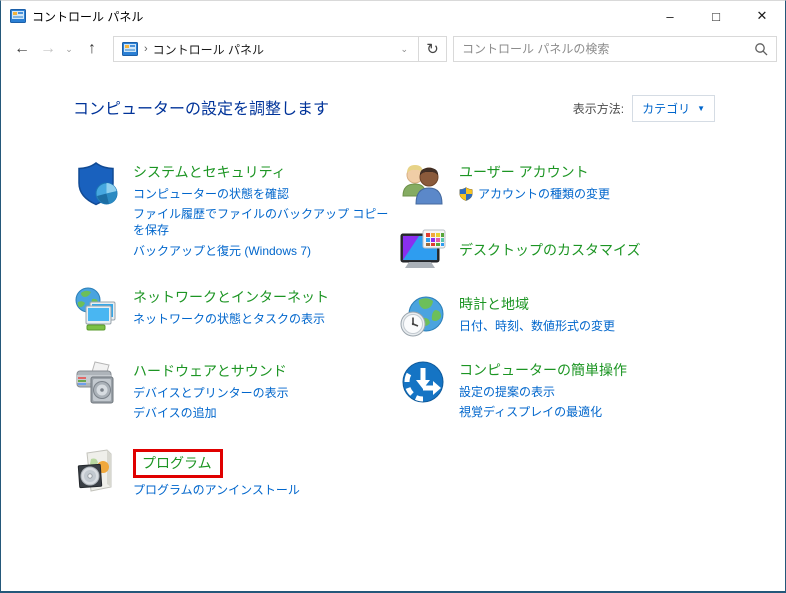 The width and height of the screenshot is (786, 593). I want to click on link-change-account-type: アカウントの種類の変更, so click(534, 194).